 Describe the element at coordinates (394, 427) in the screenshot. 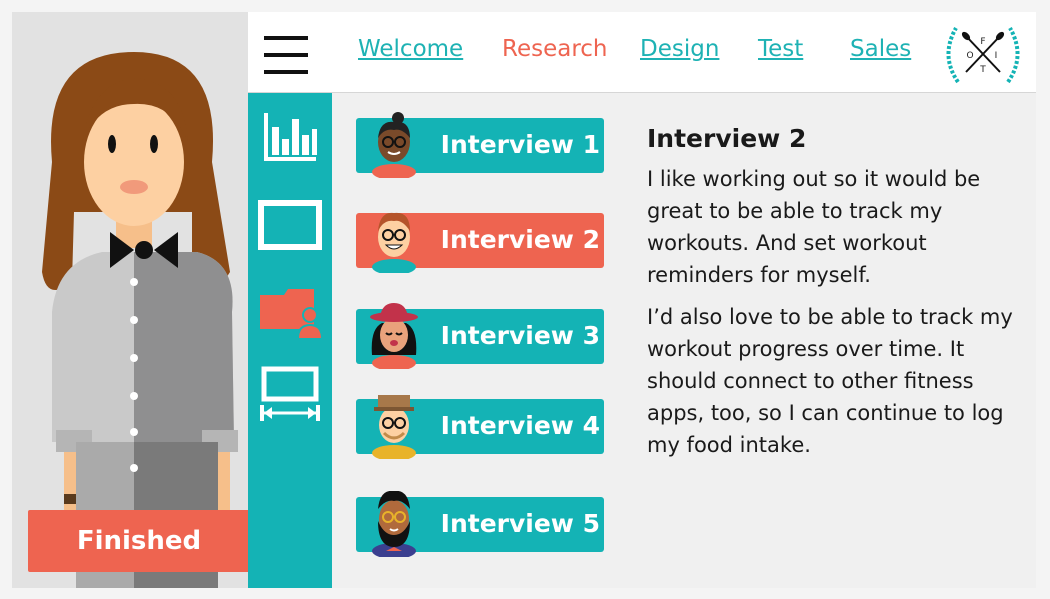

I see `interviewee-4-avatar` at that location.